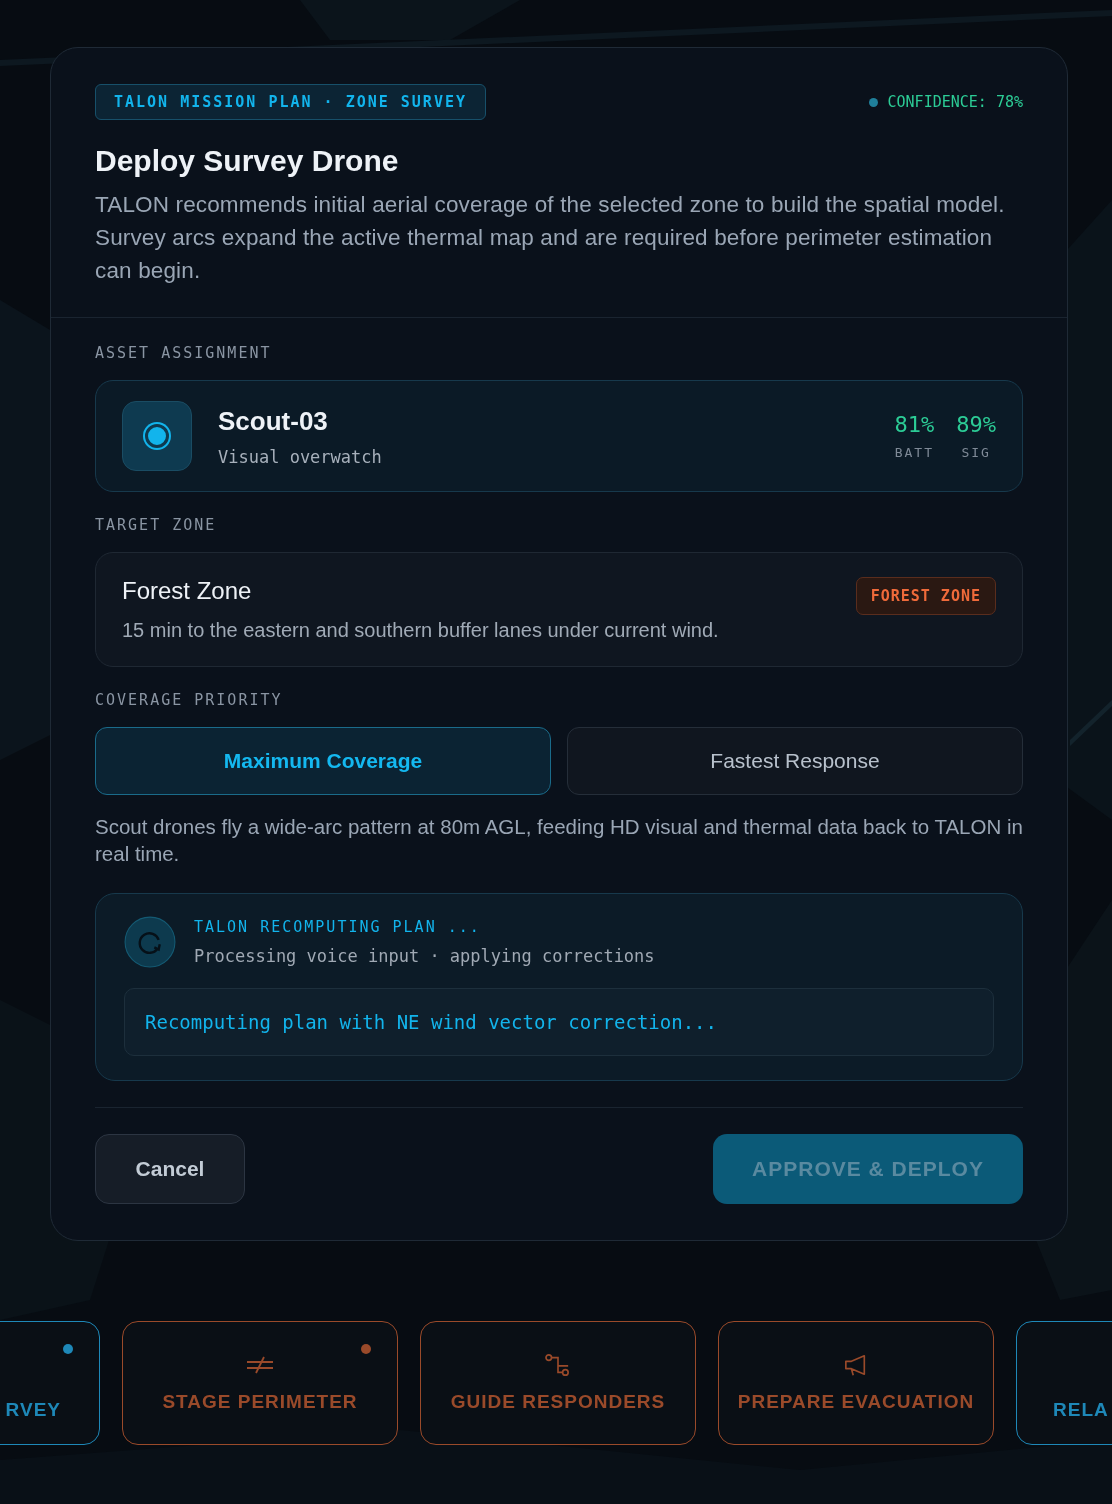 The height and width of the screenshot is (1504, 1112). I want to click on action-card: GUIDE RESPONDERS, so click(558, 1383).